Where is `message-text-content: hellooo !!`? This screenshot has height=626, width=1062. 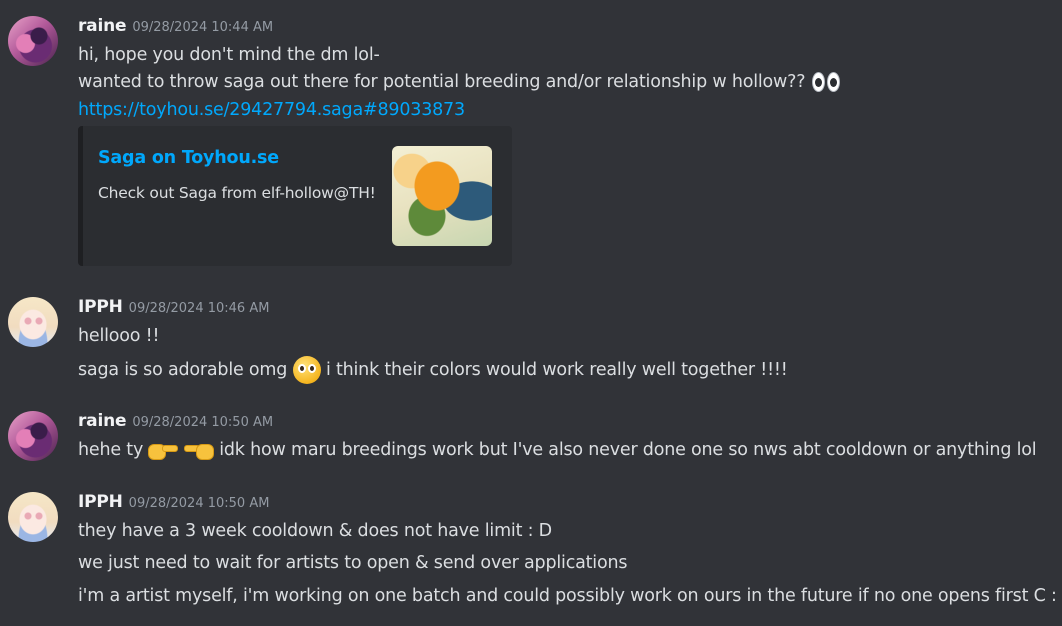
message-text-content: hellooo !! is located at coordinates (119, 336).